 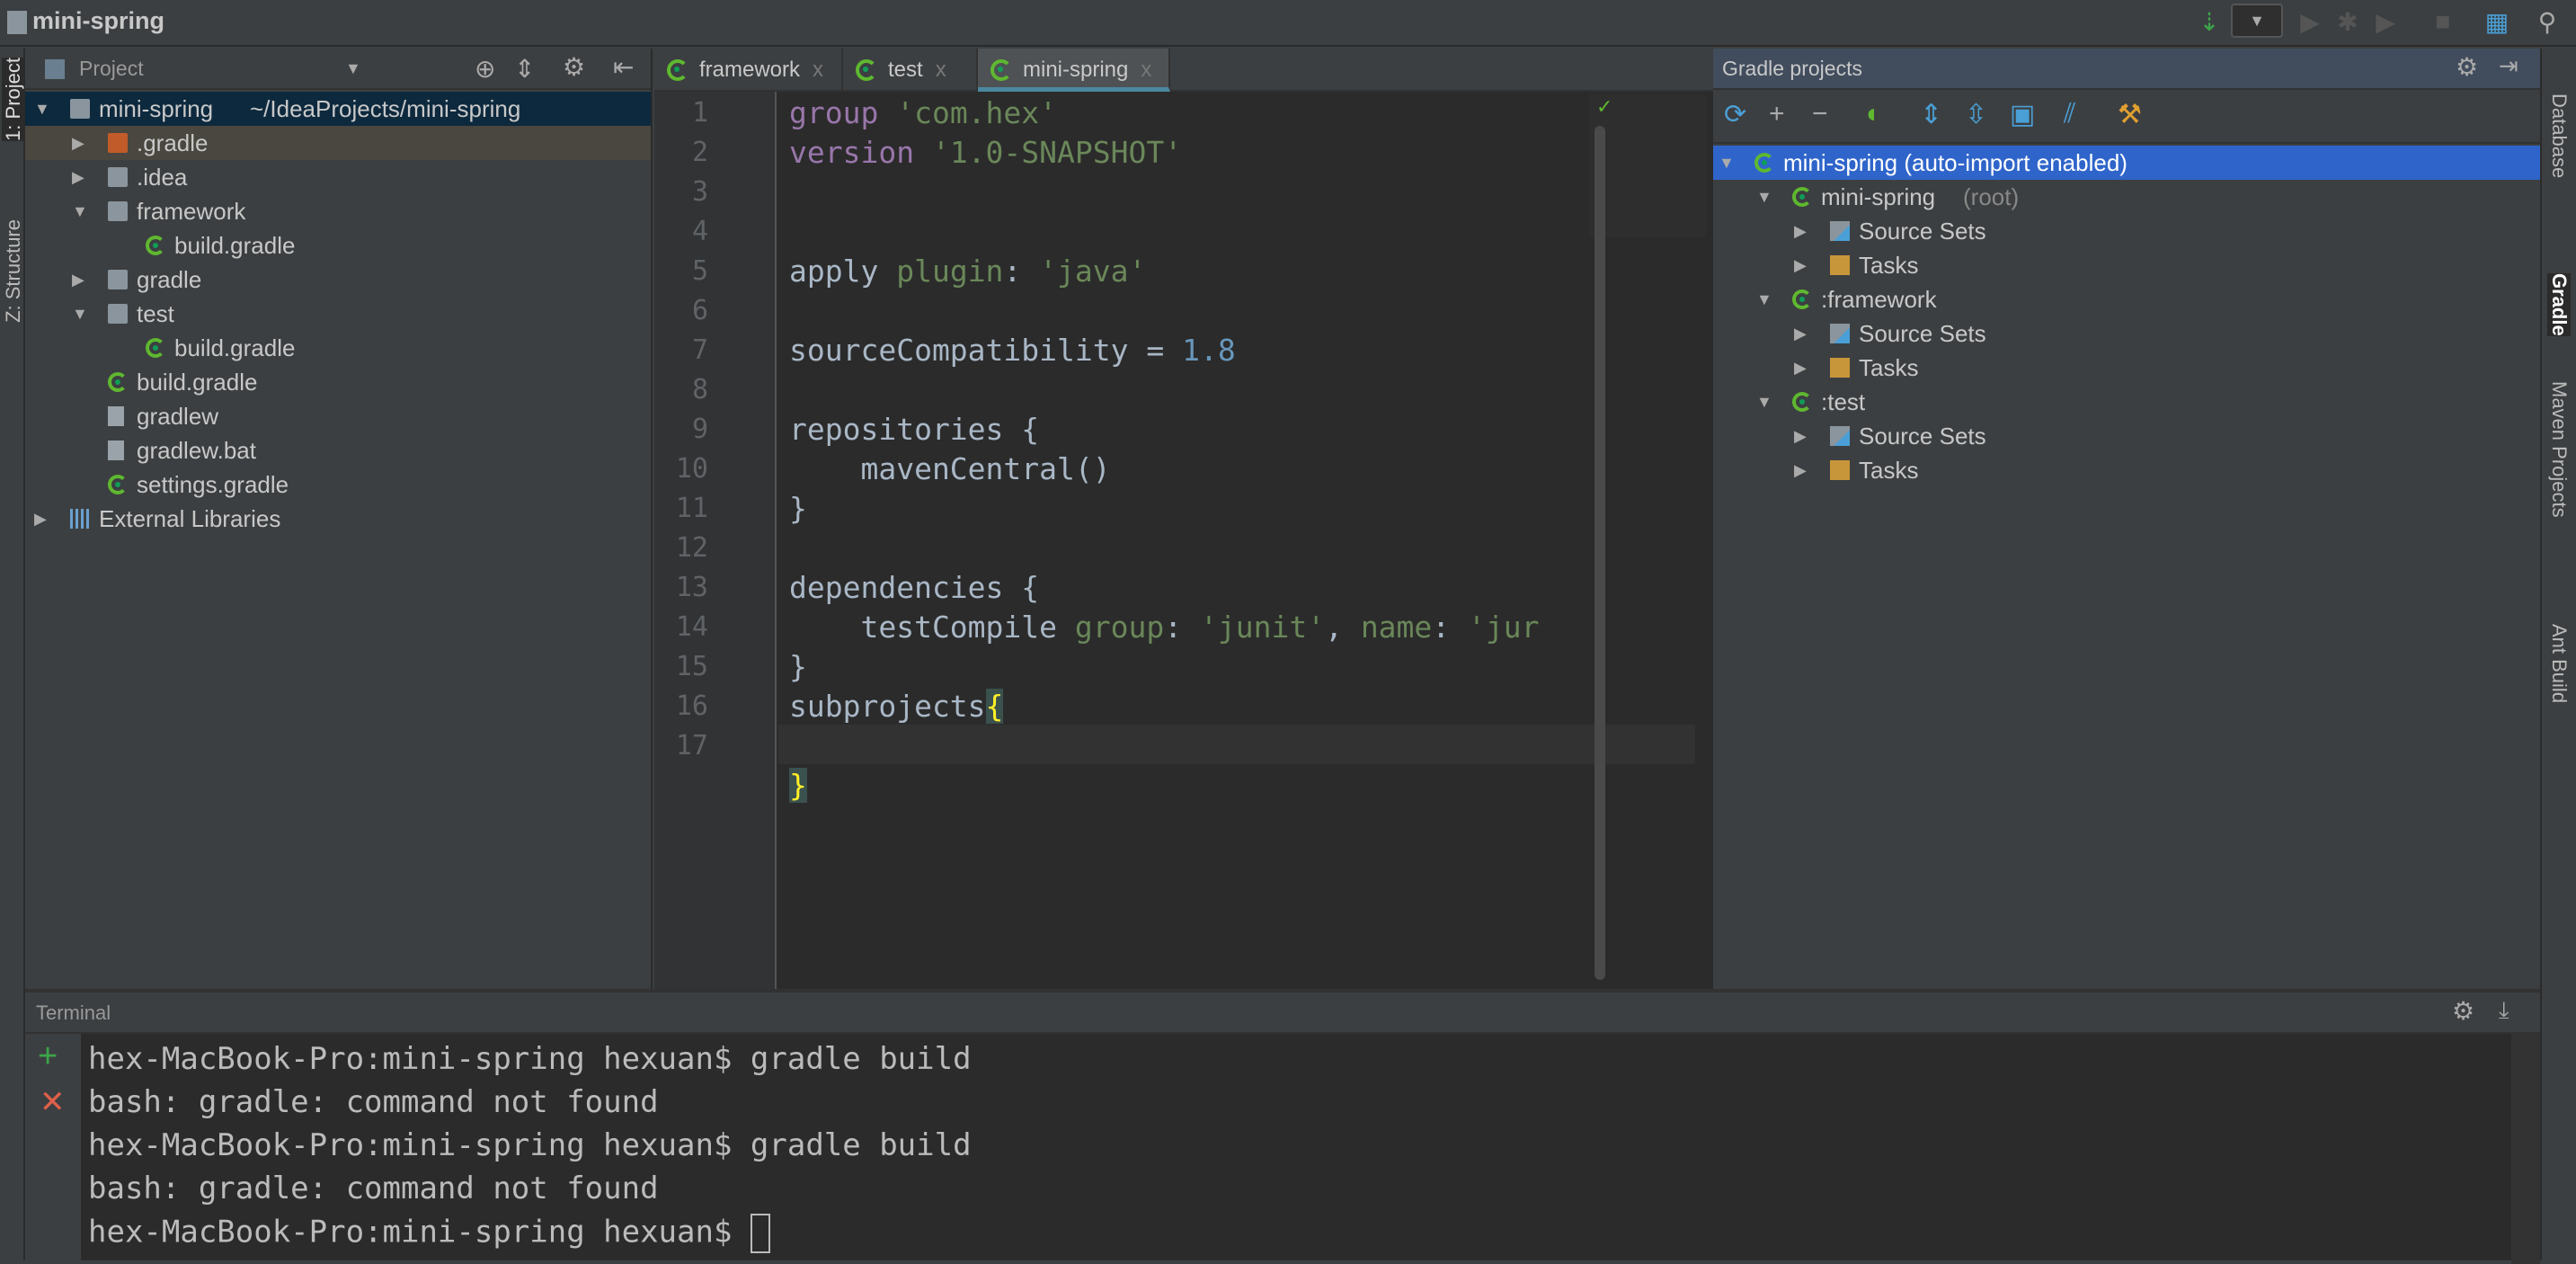 What do you see at coordinates (118, 382) in the screenshot?
I see `gradle-icon` at bounding box center [118, 382].